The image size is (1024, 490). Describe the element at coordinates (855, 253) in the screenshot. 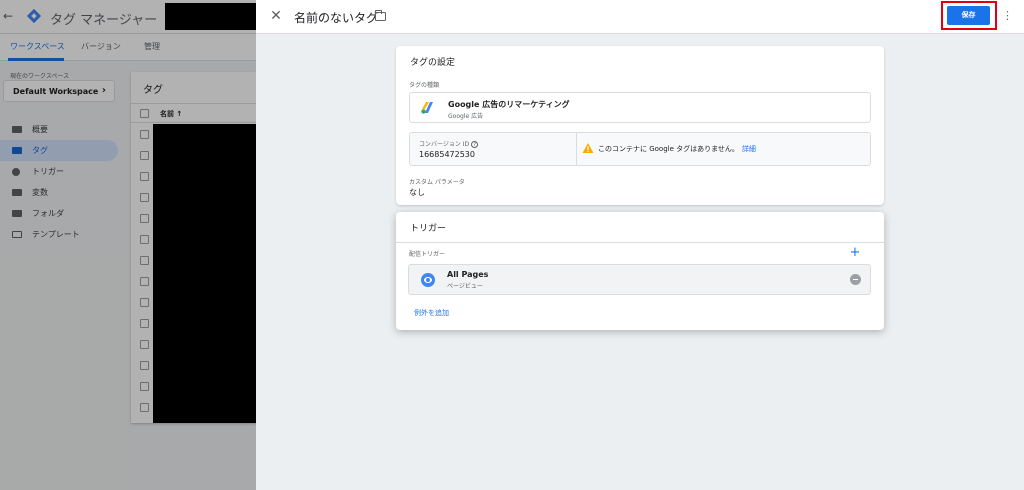

I see `add-trigger-plus-icon: +` at that location.